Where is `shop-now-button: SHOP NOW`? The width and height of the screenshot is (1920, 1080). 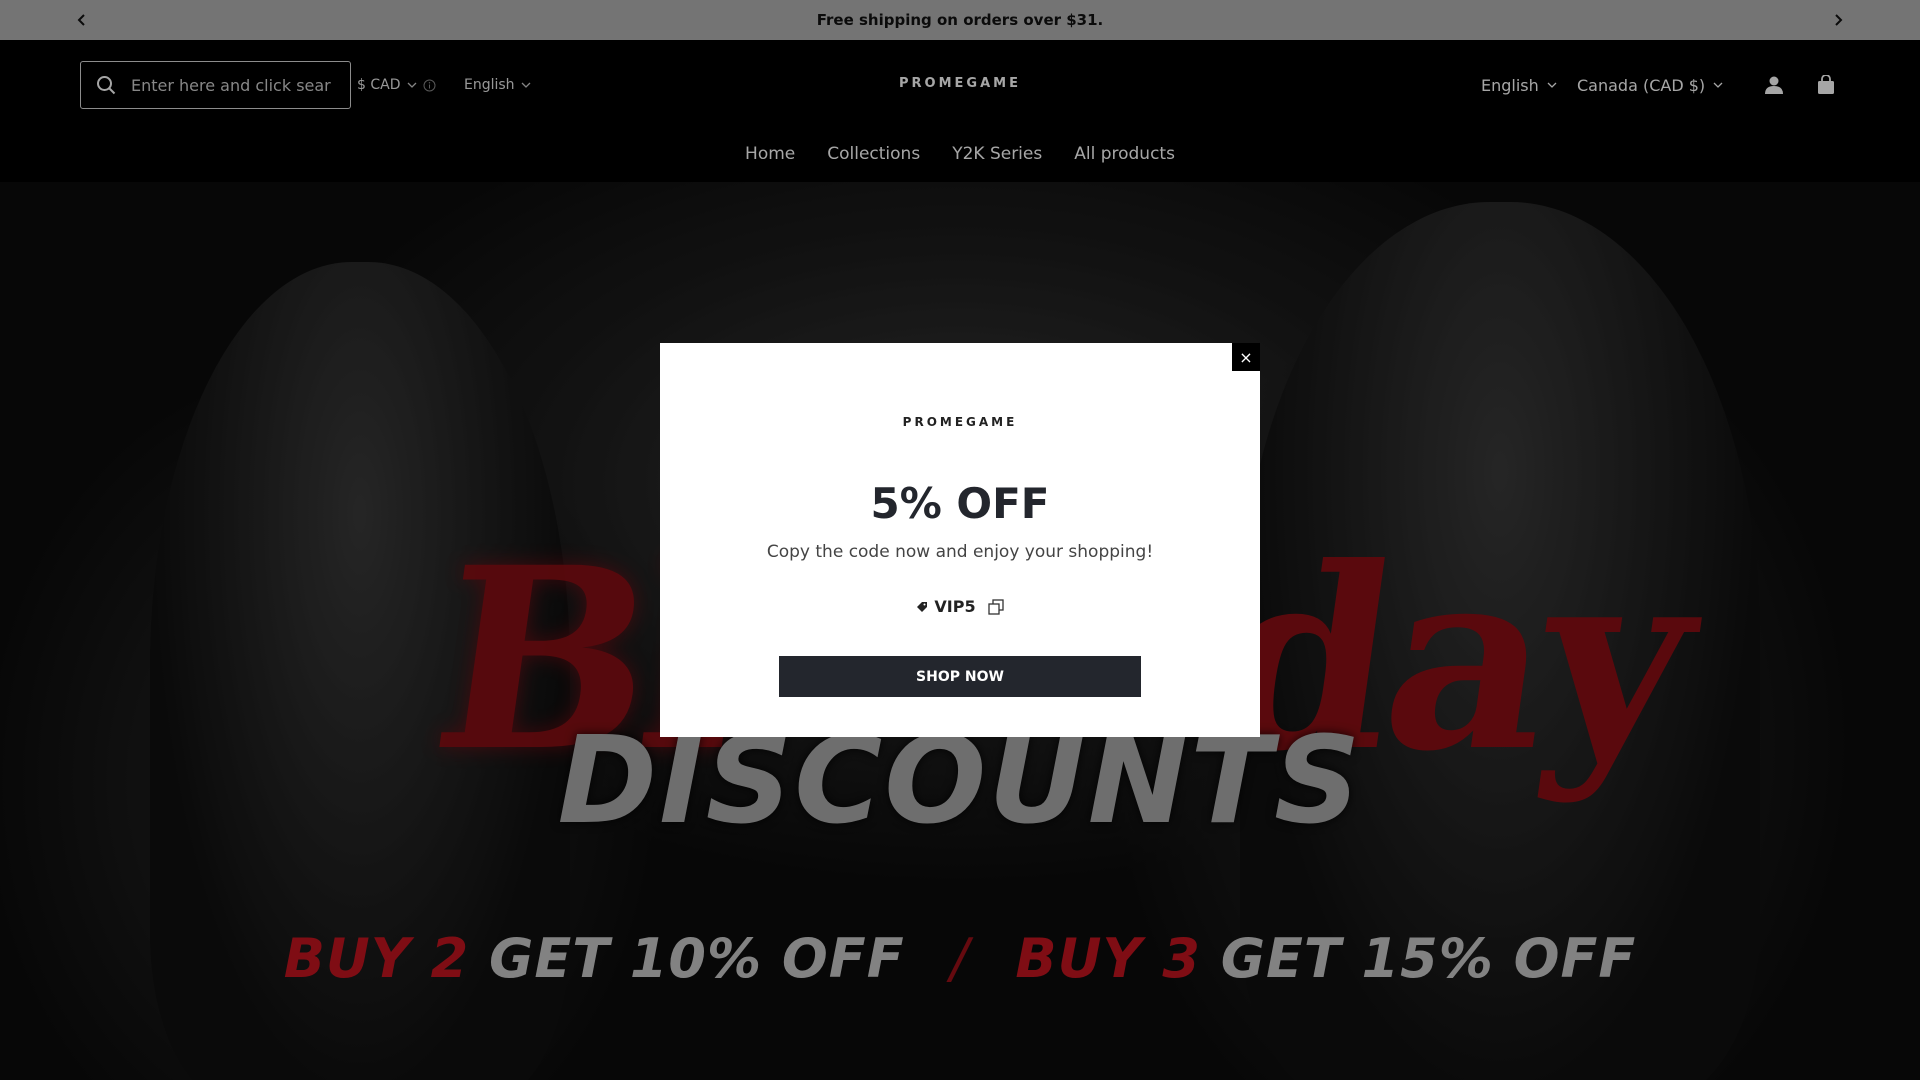
shop-now-button: SHOP NOW is located at coordinates (960, 676).